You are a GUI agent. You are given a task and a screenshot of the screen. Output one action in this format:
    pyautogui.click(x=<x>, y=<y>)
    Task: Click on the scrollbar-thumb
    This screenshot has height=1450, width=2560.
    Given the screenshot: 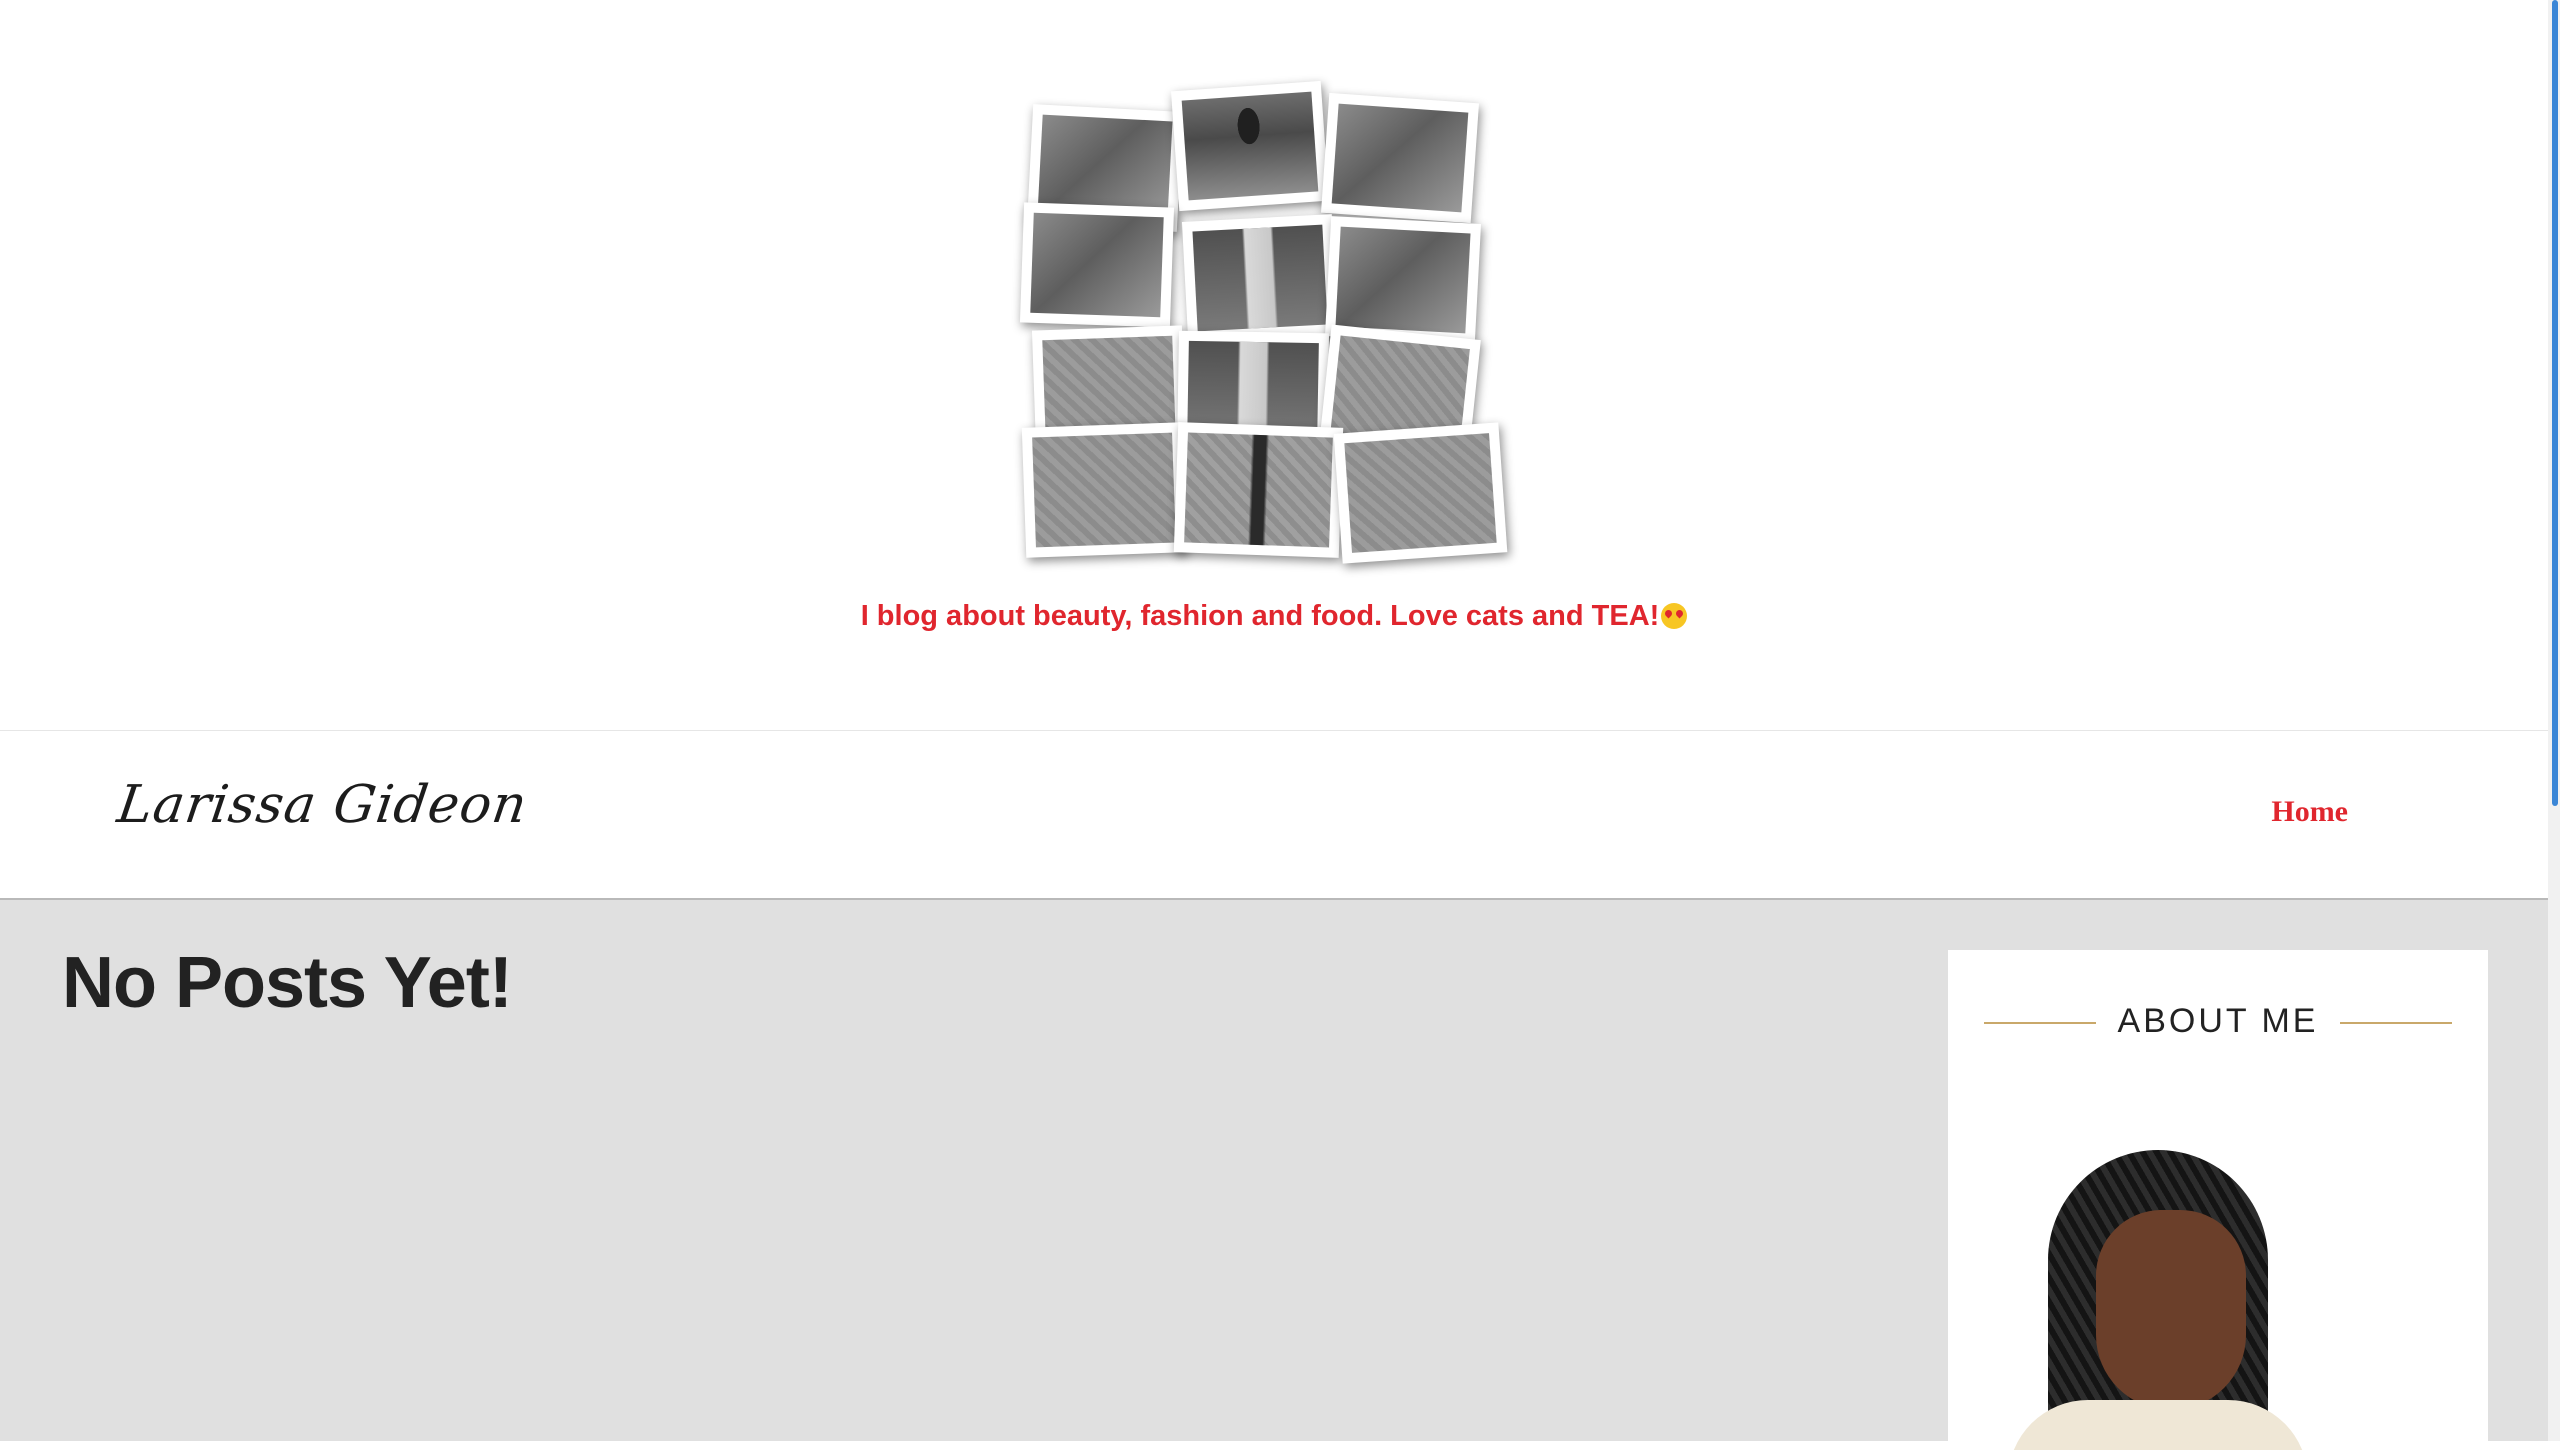 What is the action you would take?
    pyautogui.click(x=2555, y=403)
    